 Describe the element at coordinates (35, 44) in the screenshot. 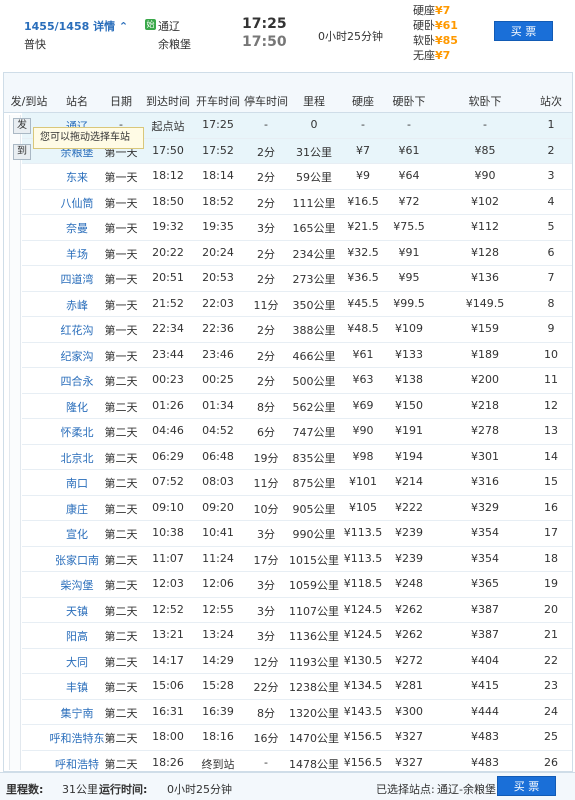

I see `train-type: 普快` at that location.